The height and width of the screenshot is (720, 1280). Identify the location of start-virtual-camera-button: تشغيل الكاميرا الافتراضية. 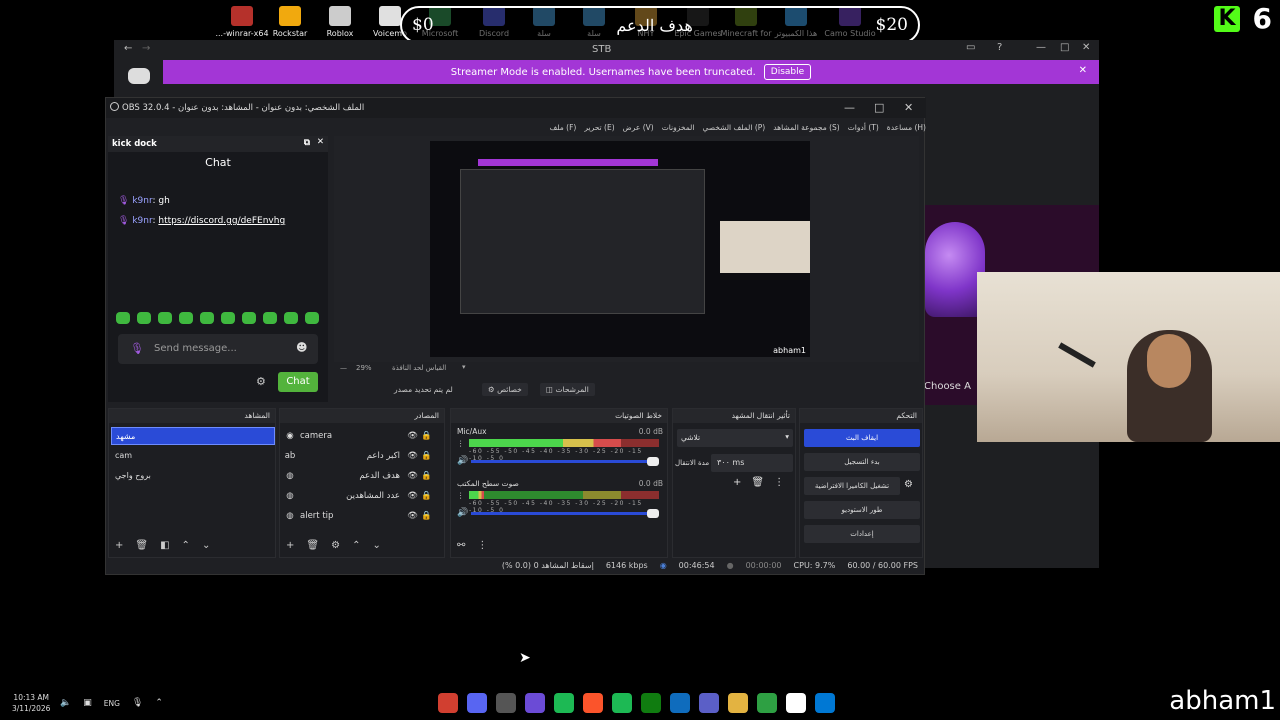
(852, 486).